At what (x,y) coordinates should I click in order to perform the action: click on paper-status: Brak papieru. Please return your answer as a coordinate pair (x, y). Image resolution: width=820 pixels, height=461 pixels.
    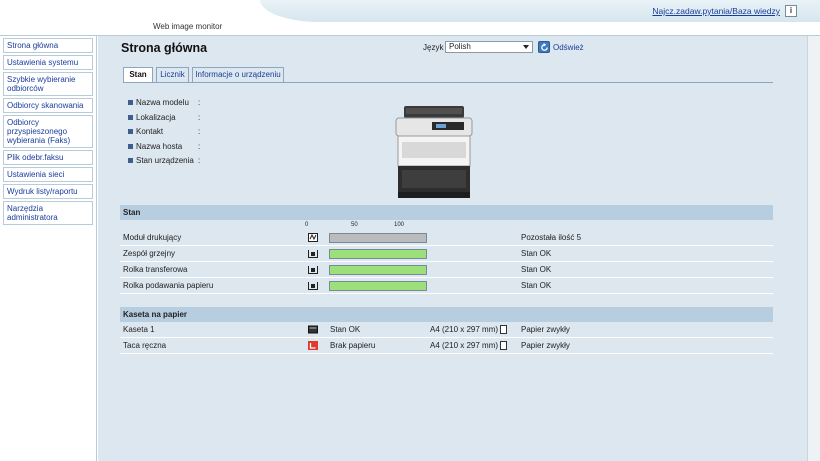
    Looking at the image, I should click on (353, 345).